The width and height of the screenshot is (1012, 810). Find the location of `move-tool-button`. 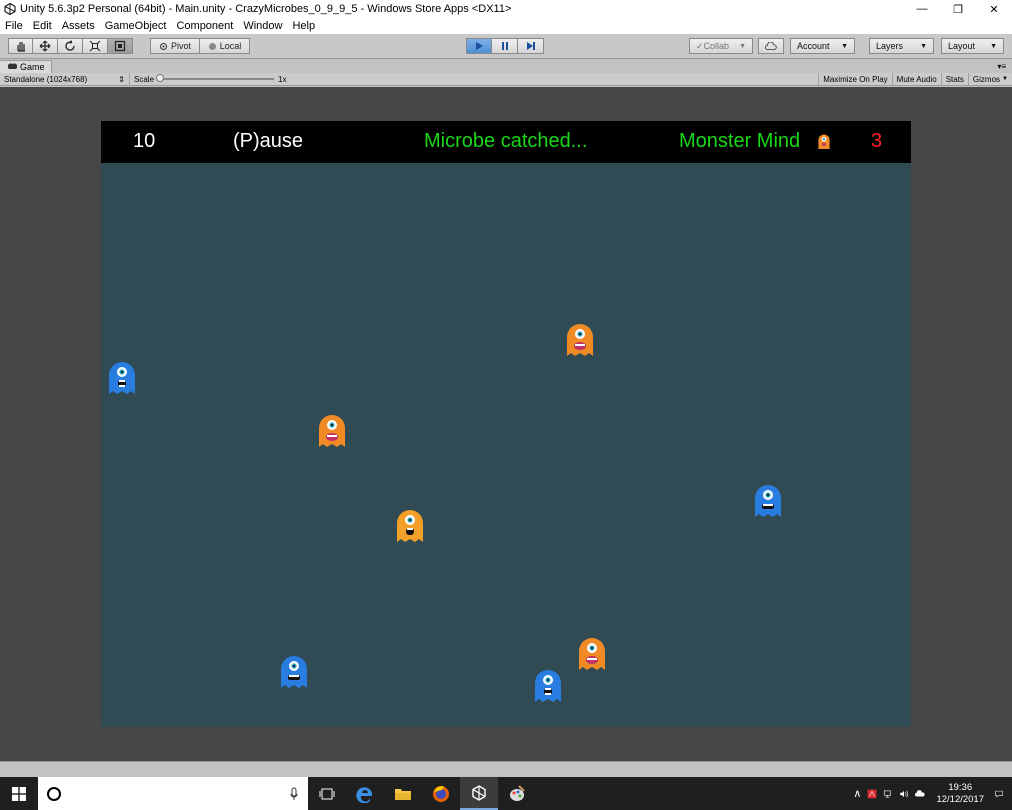

move-tool-button is located at coordinates (45, 46).